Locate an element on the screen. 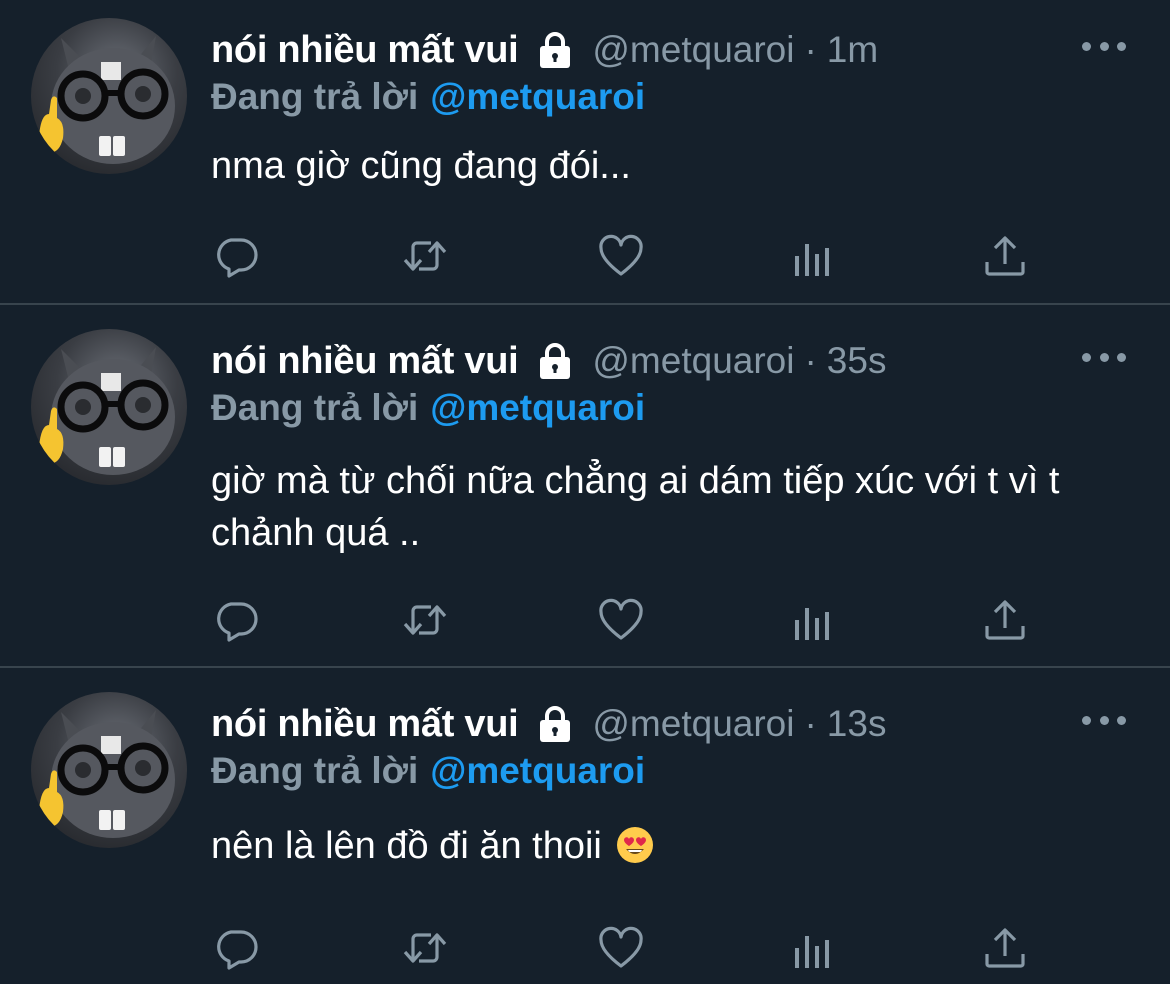 This screenshot has width=1170, height=984. tweet-header: nói nhiều mất vui @metquaroi · 1m is located at coordinates (544, 50).